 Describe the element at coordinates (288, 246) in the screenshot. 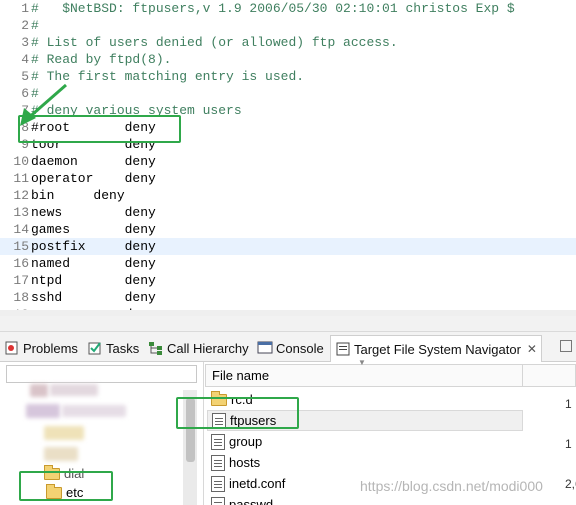

I see `editor-line: 15 postfix deny` at that location.